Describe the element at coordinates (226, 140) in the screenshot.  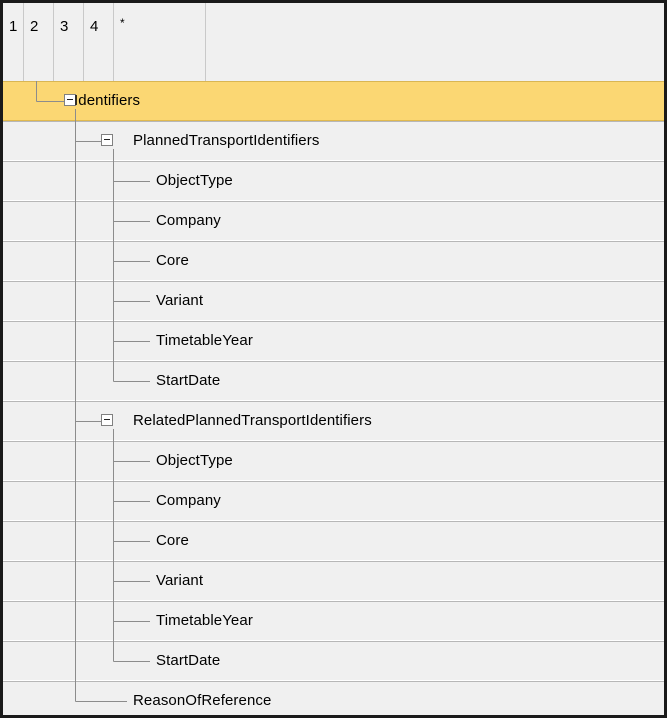
I see `tree-node-label: PlannedTransportIdentifiers` at that location.